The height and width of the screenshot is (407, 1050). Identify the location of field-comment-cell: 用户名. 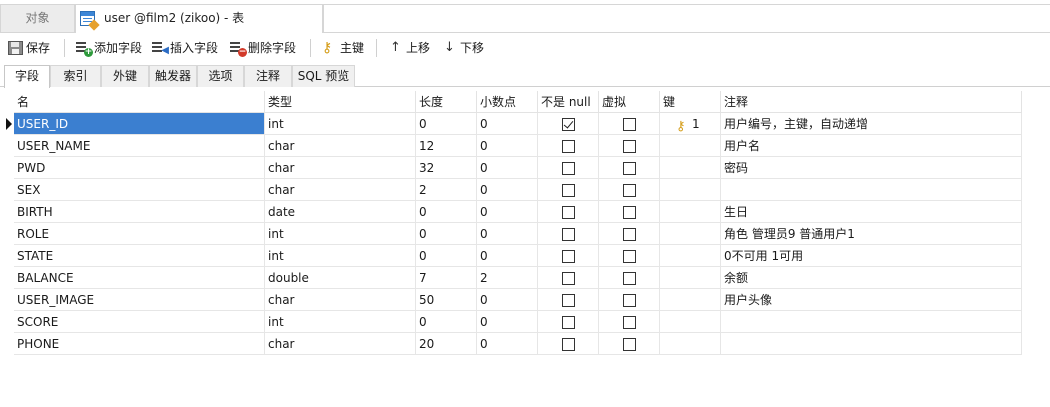
(871, 146).